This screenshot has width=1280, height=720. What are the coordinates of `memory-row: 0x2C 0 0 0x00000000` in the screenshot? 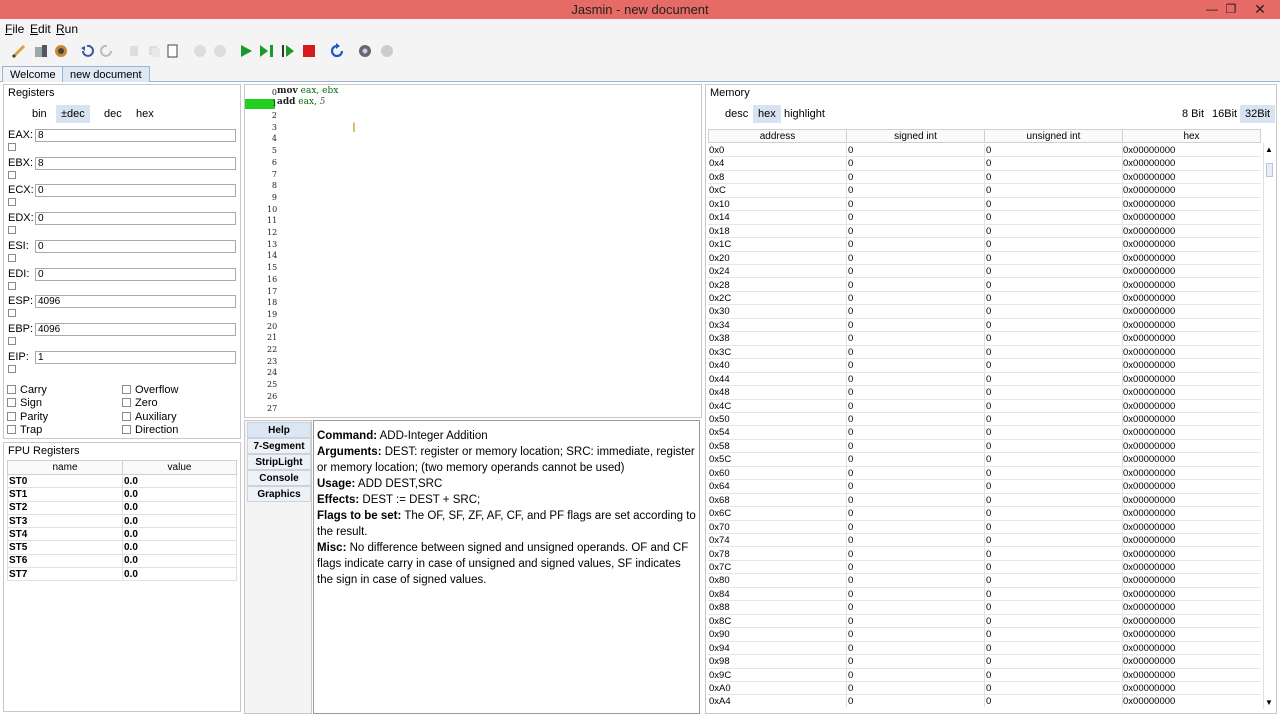 It's located at (984, 298).